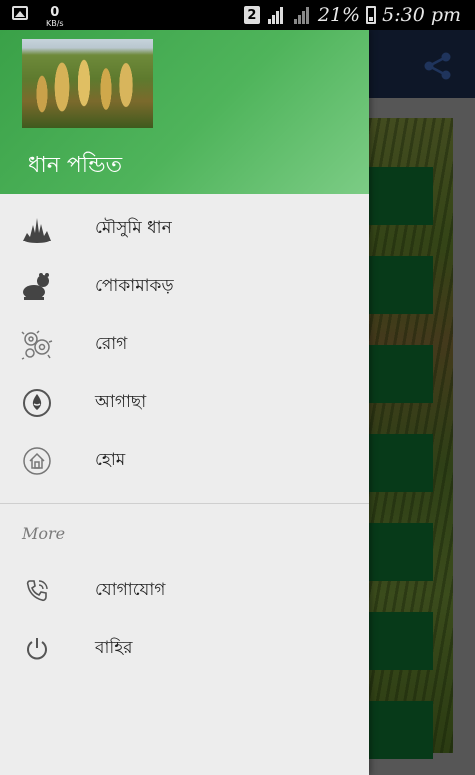  What do you see at coordinates (121, 402) in the screenshot?
I see `menu-label-weeds: আগাছা` at bounding box center [121, 402].